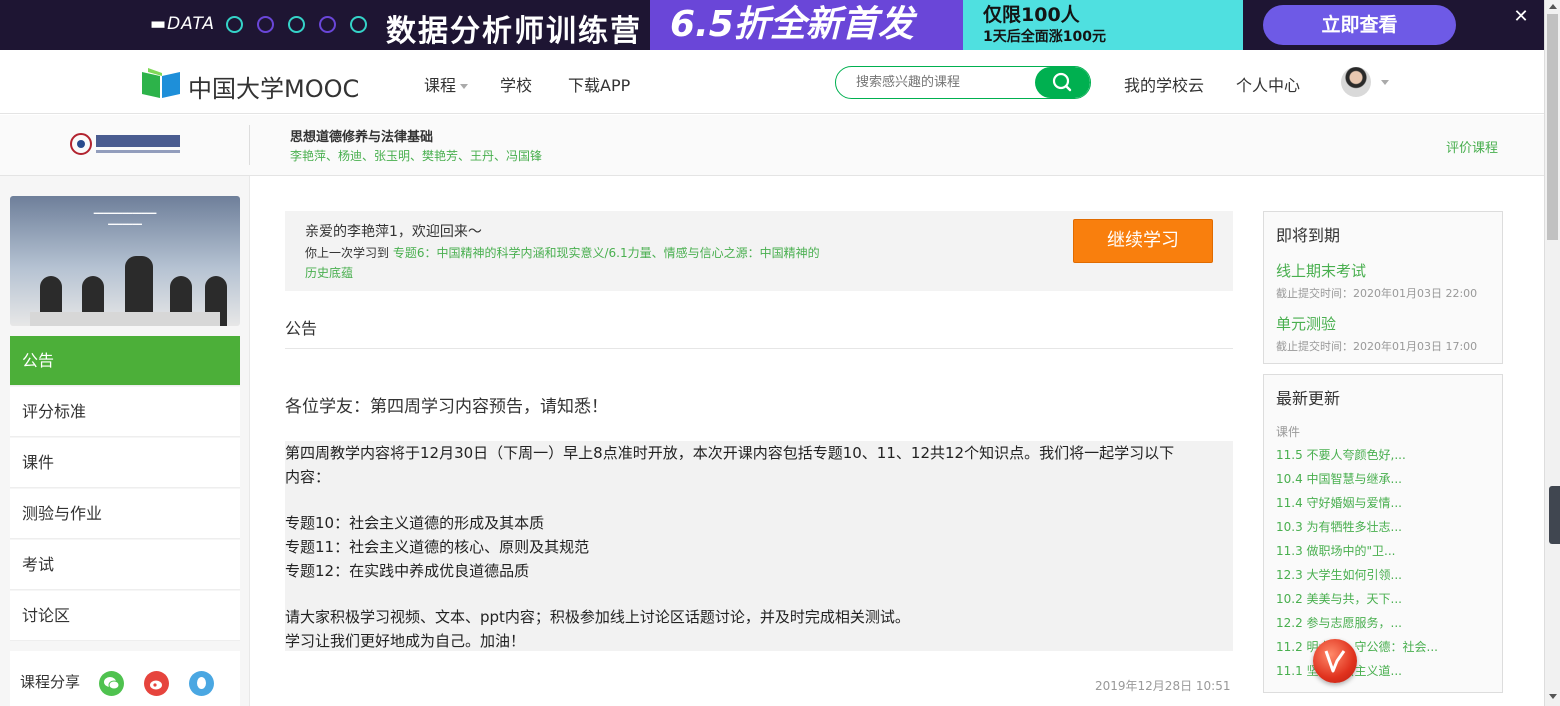 This screenshot has width=1560, height=706. I want to click on book-logo-icon, so click(161, 83).